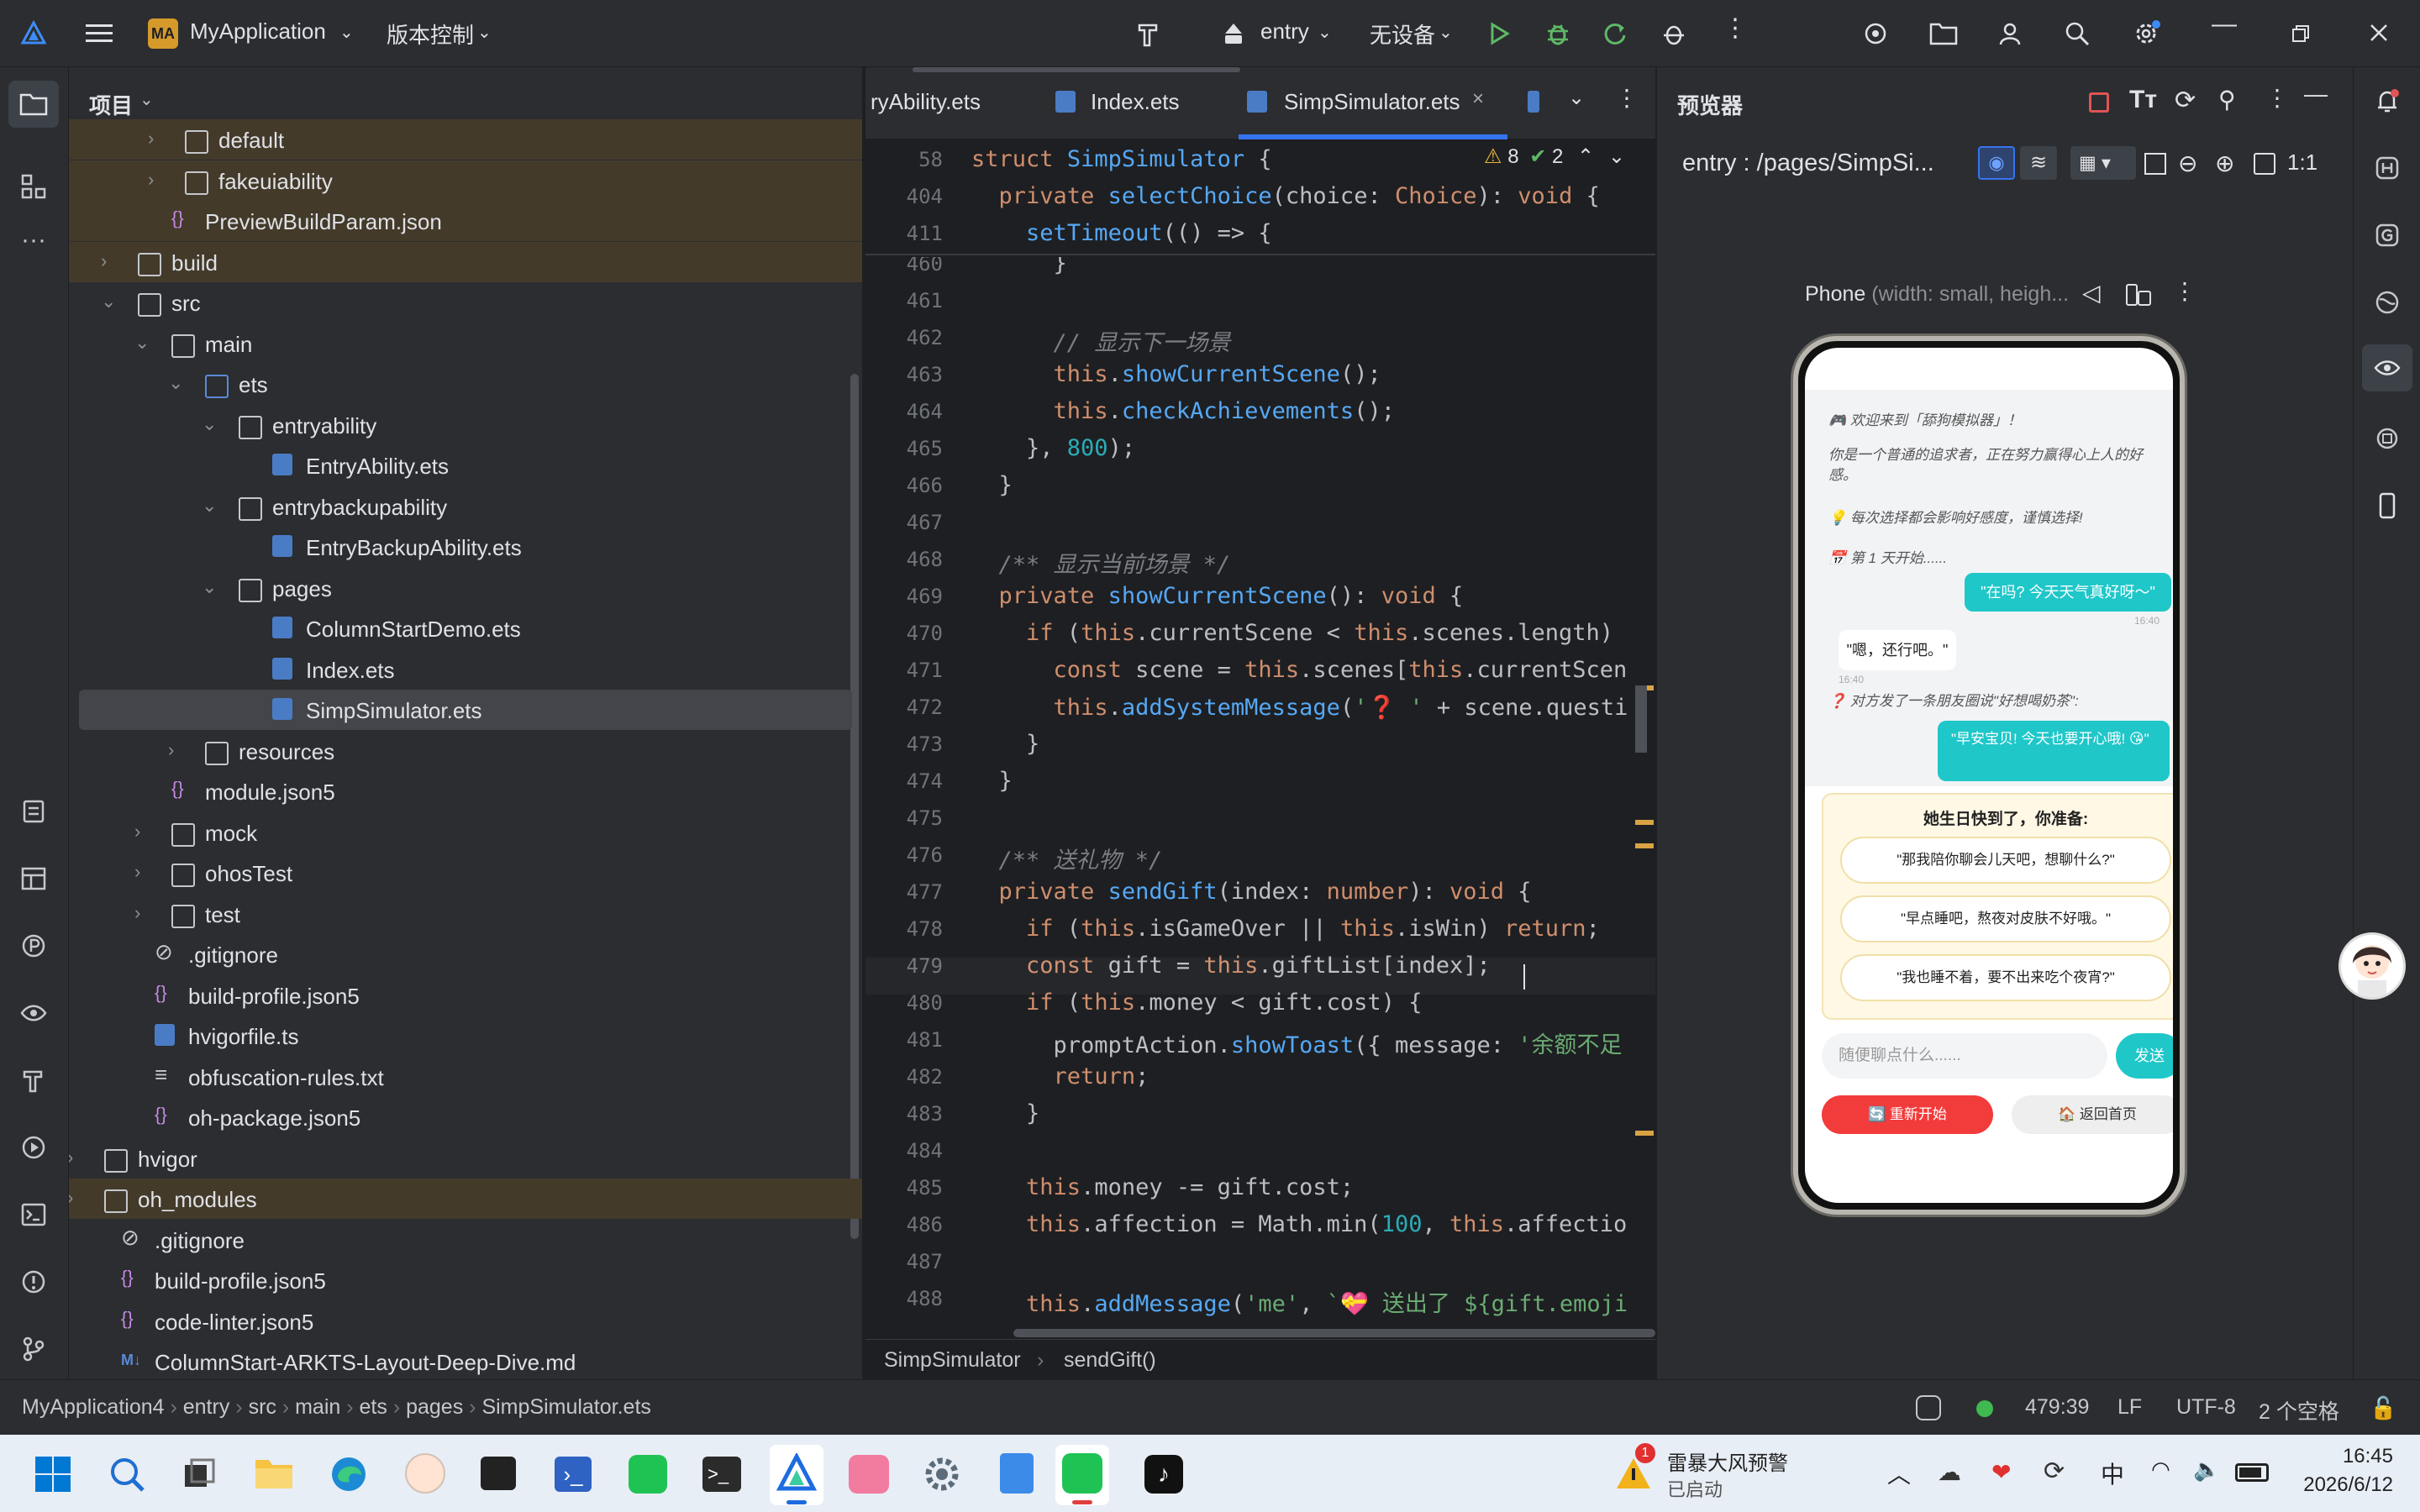 This screenshot has width=2420, height=1512. What do you see at coordinates (1260, 337) in the screenshot?
I see `code-line: 462 // 显示下一场景` at bounding box center [1260, 337].